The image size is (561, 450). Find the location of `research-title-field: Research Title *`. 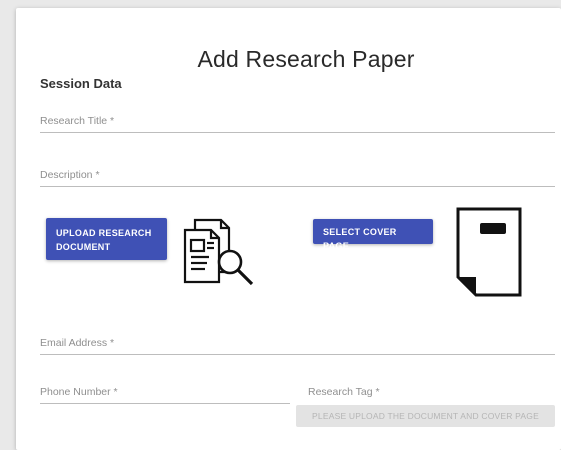

research-title-field: Research Title * is located at coordinates (297, 124).